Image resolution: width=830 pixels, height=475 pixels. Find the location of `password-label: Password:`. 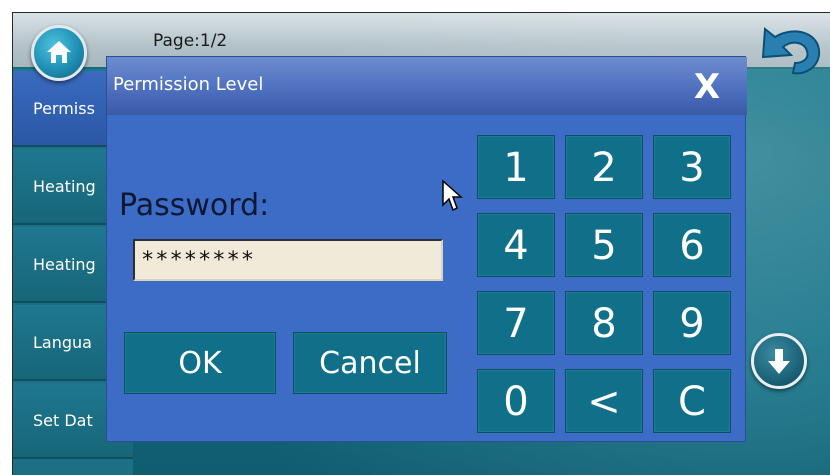

password-label: Password: is located at coordinates (194, 205).